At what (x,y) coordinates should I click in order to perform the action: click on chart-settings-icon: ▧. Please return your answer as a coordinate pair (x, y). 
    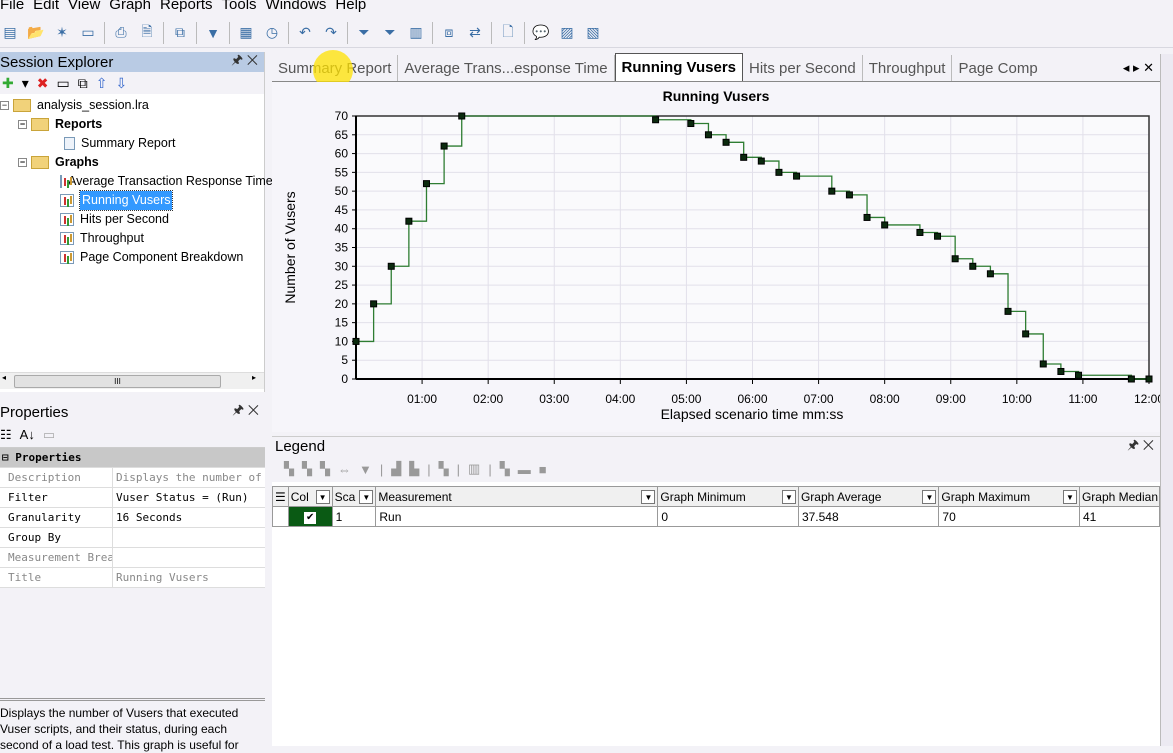
    Looking at the image, I should click on (593, 33).